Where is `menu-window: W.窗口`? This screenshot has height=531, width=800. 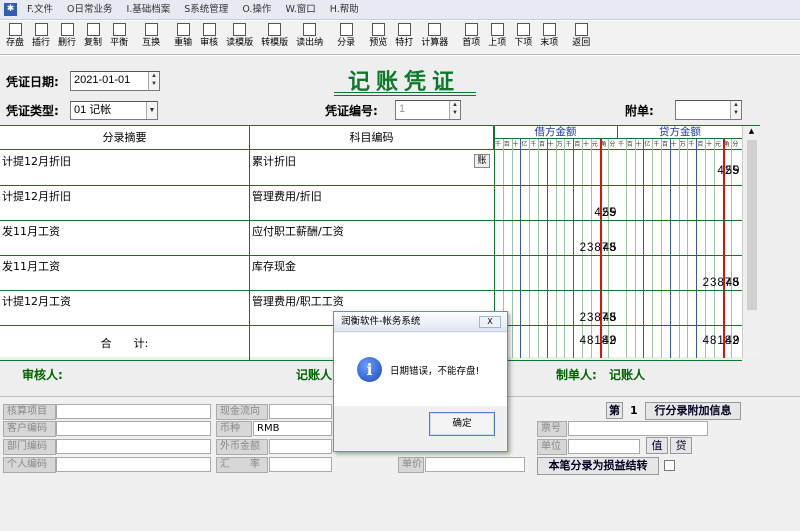 menu-window: W.窗口 is located at coordinates (300, 10).